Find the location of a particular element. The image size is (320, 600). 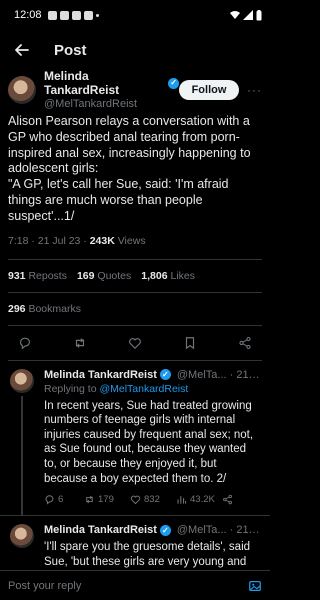

reposts-stat: 931 Reposts is located at coordinates (37, 276).